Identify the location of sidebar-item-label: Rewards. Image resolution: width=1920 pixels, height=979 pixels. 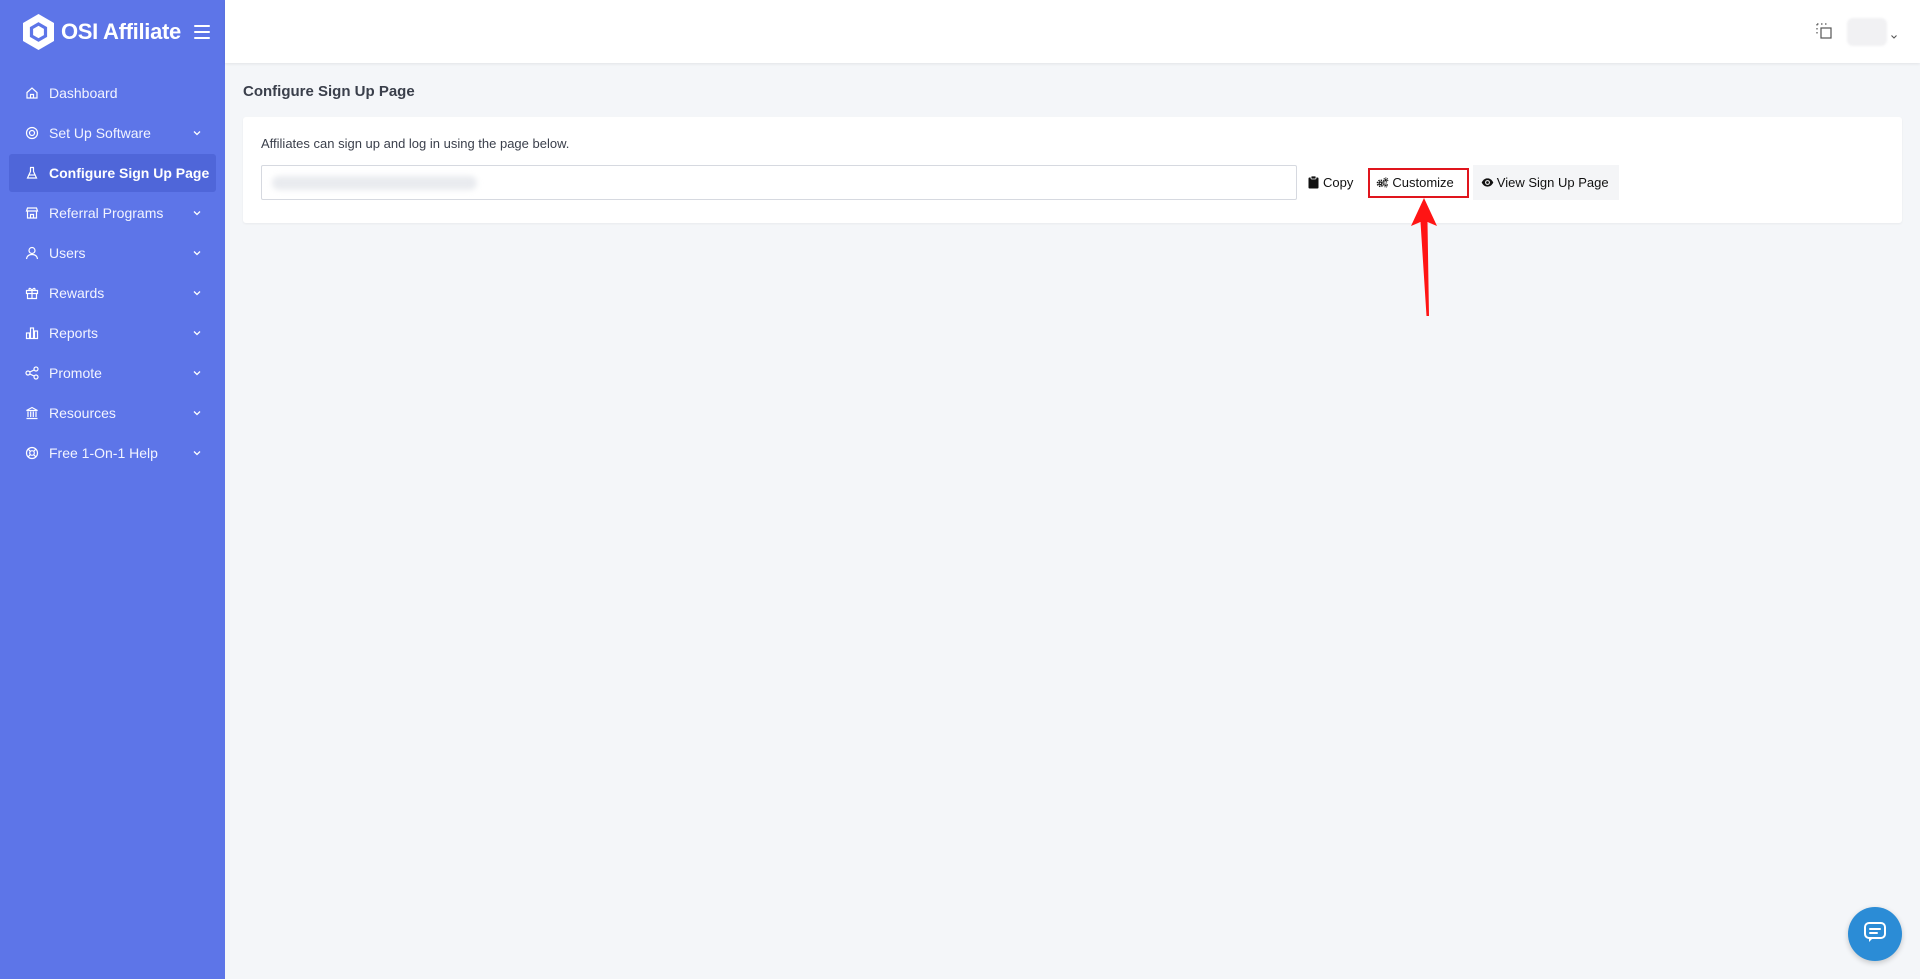
(77, 293).